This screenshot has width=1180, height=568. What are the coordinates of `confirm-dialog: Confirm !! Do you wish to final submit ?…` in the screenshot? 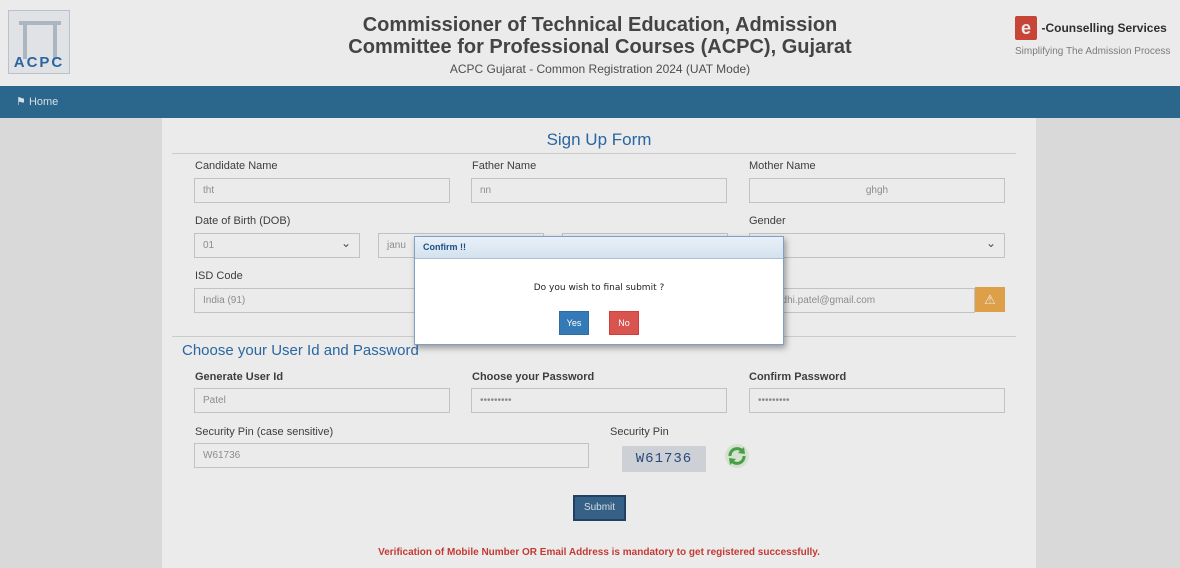 It's located at (599, 290).